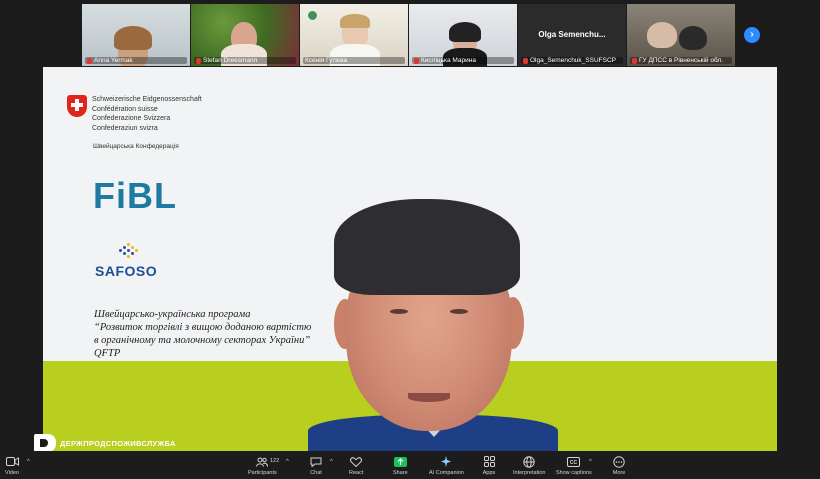 The image size is (820, 479). What do you see at coordinates (489, 473) in the screenshot?
I see `apps-label: Apps` at bounding box center [489, 473].